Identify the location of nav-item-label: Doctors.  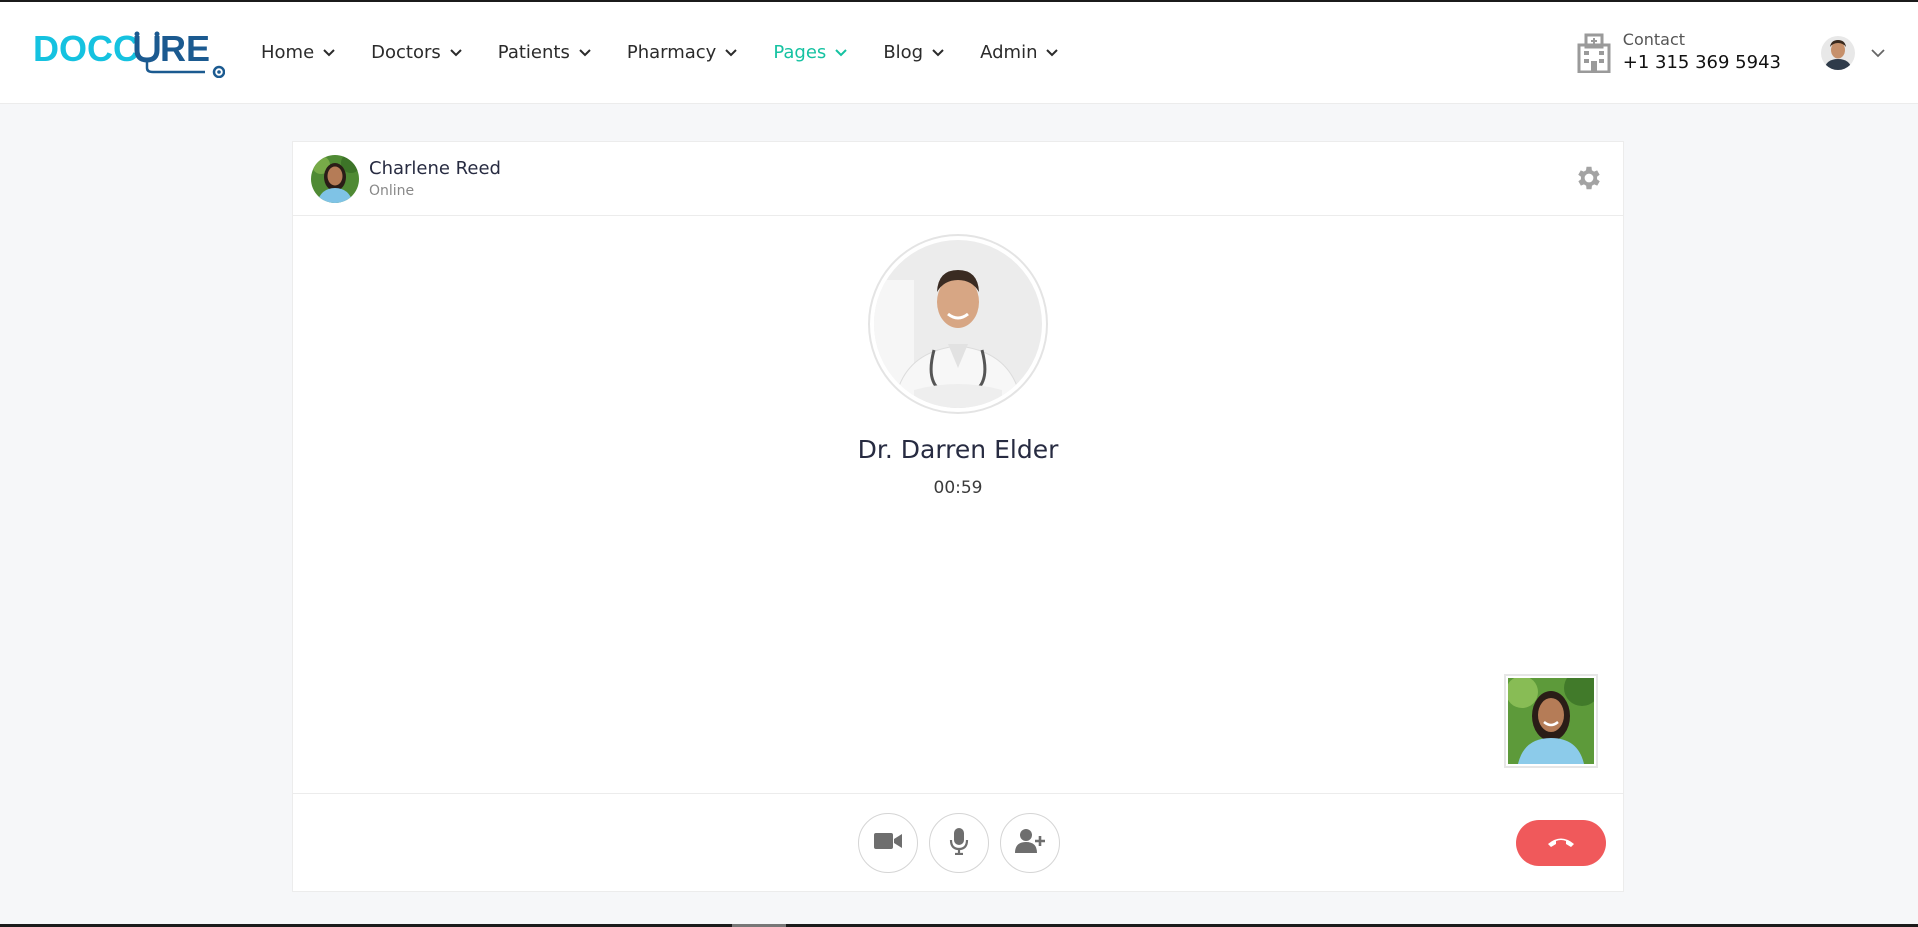
(406, 52).